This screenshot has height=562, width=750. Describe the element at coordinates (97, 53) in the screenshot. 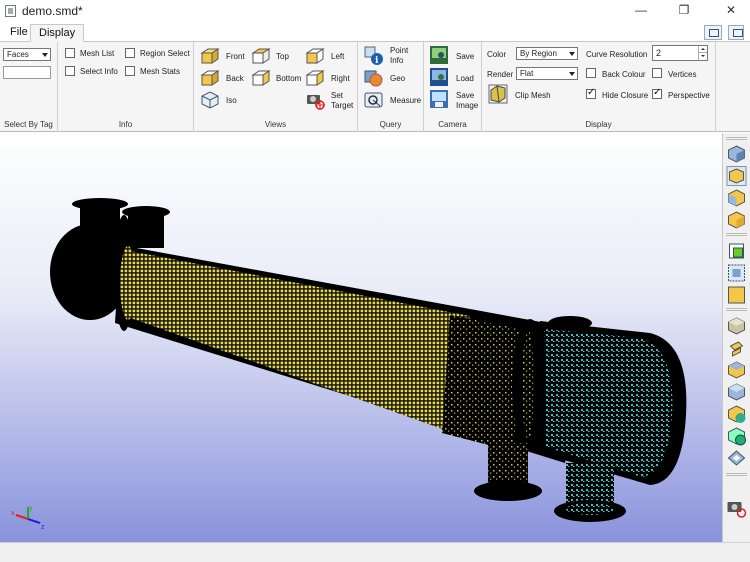

I see `mesh-list-label: Mesh List` at that location.